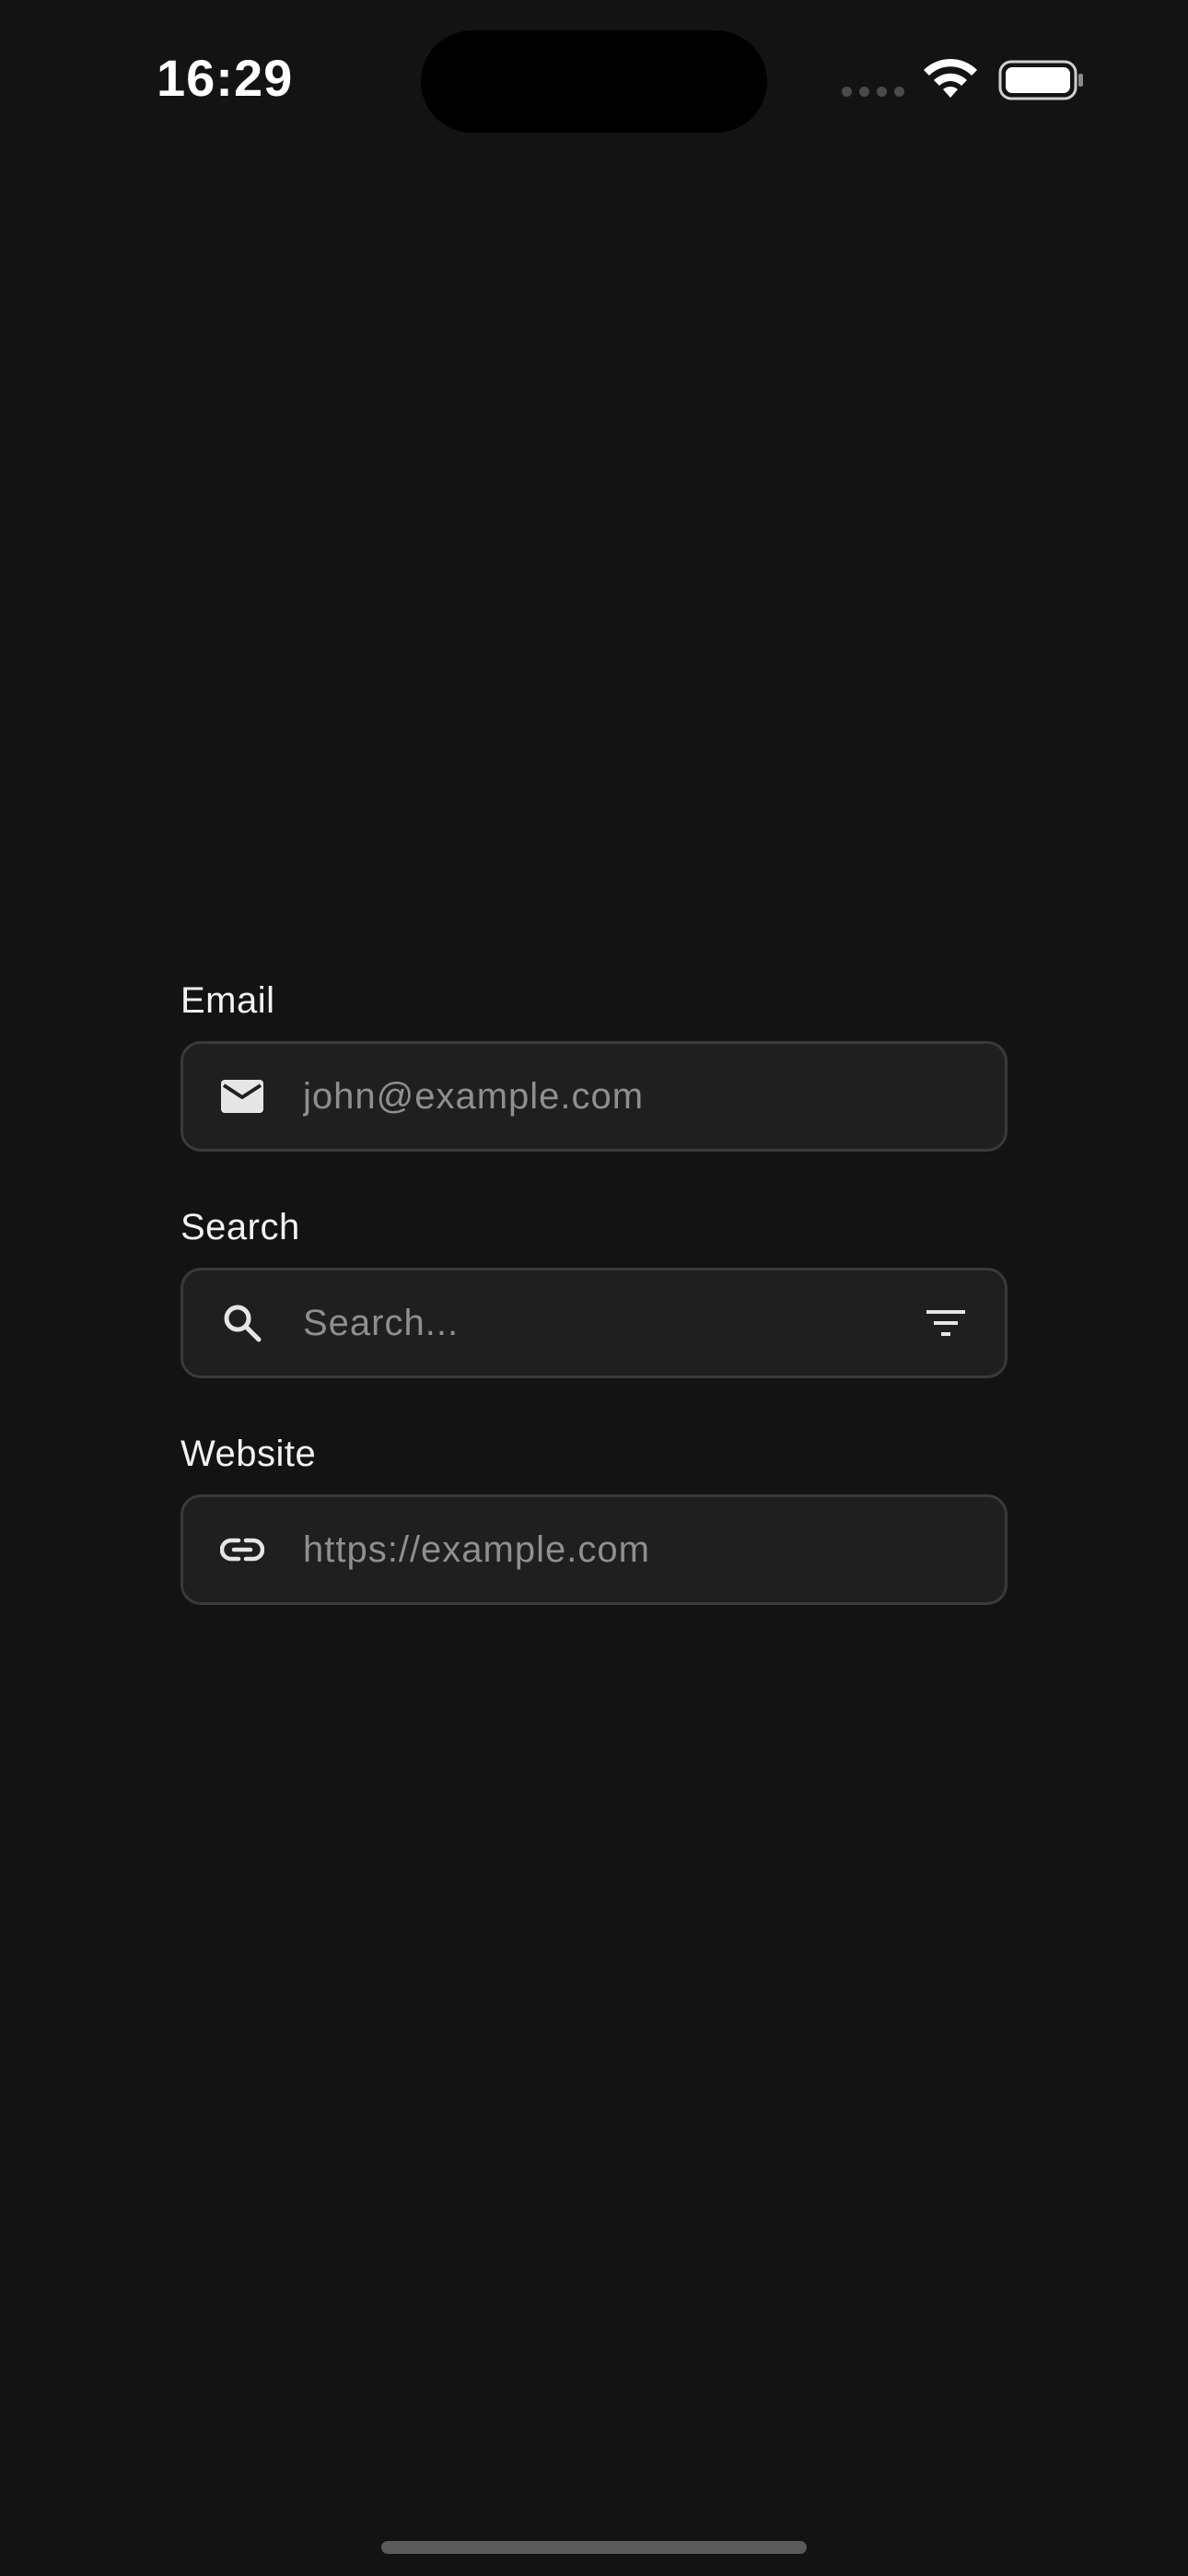  I want to click on search-field, so click(594, 1323).